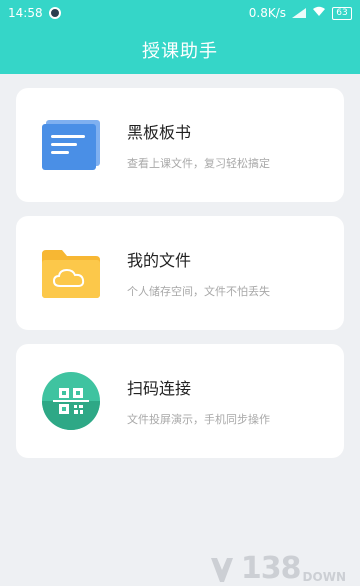 This screenshot has width=360, height=586. Describe the element at coordinates (159, 132) in the screenshot. I see `card-title: 黑板板书` at that location.